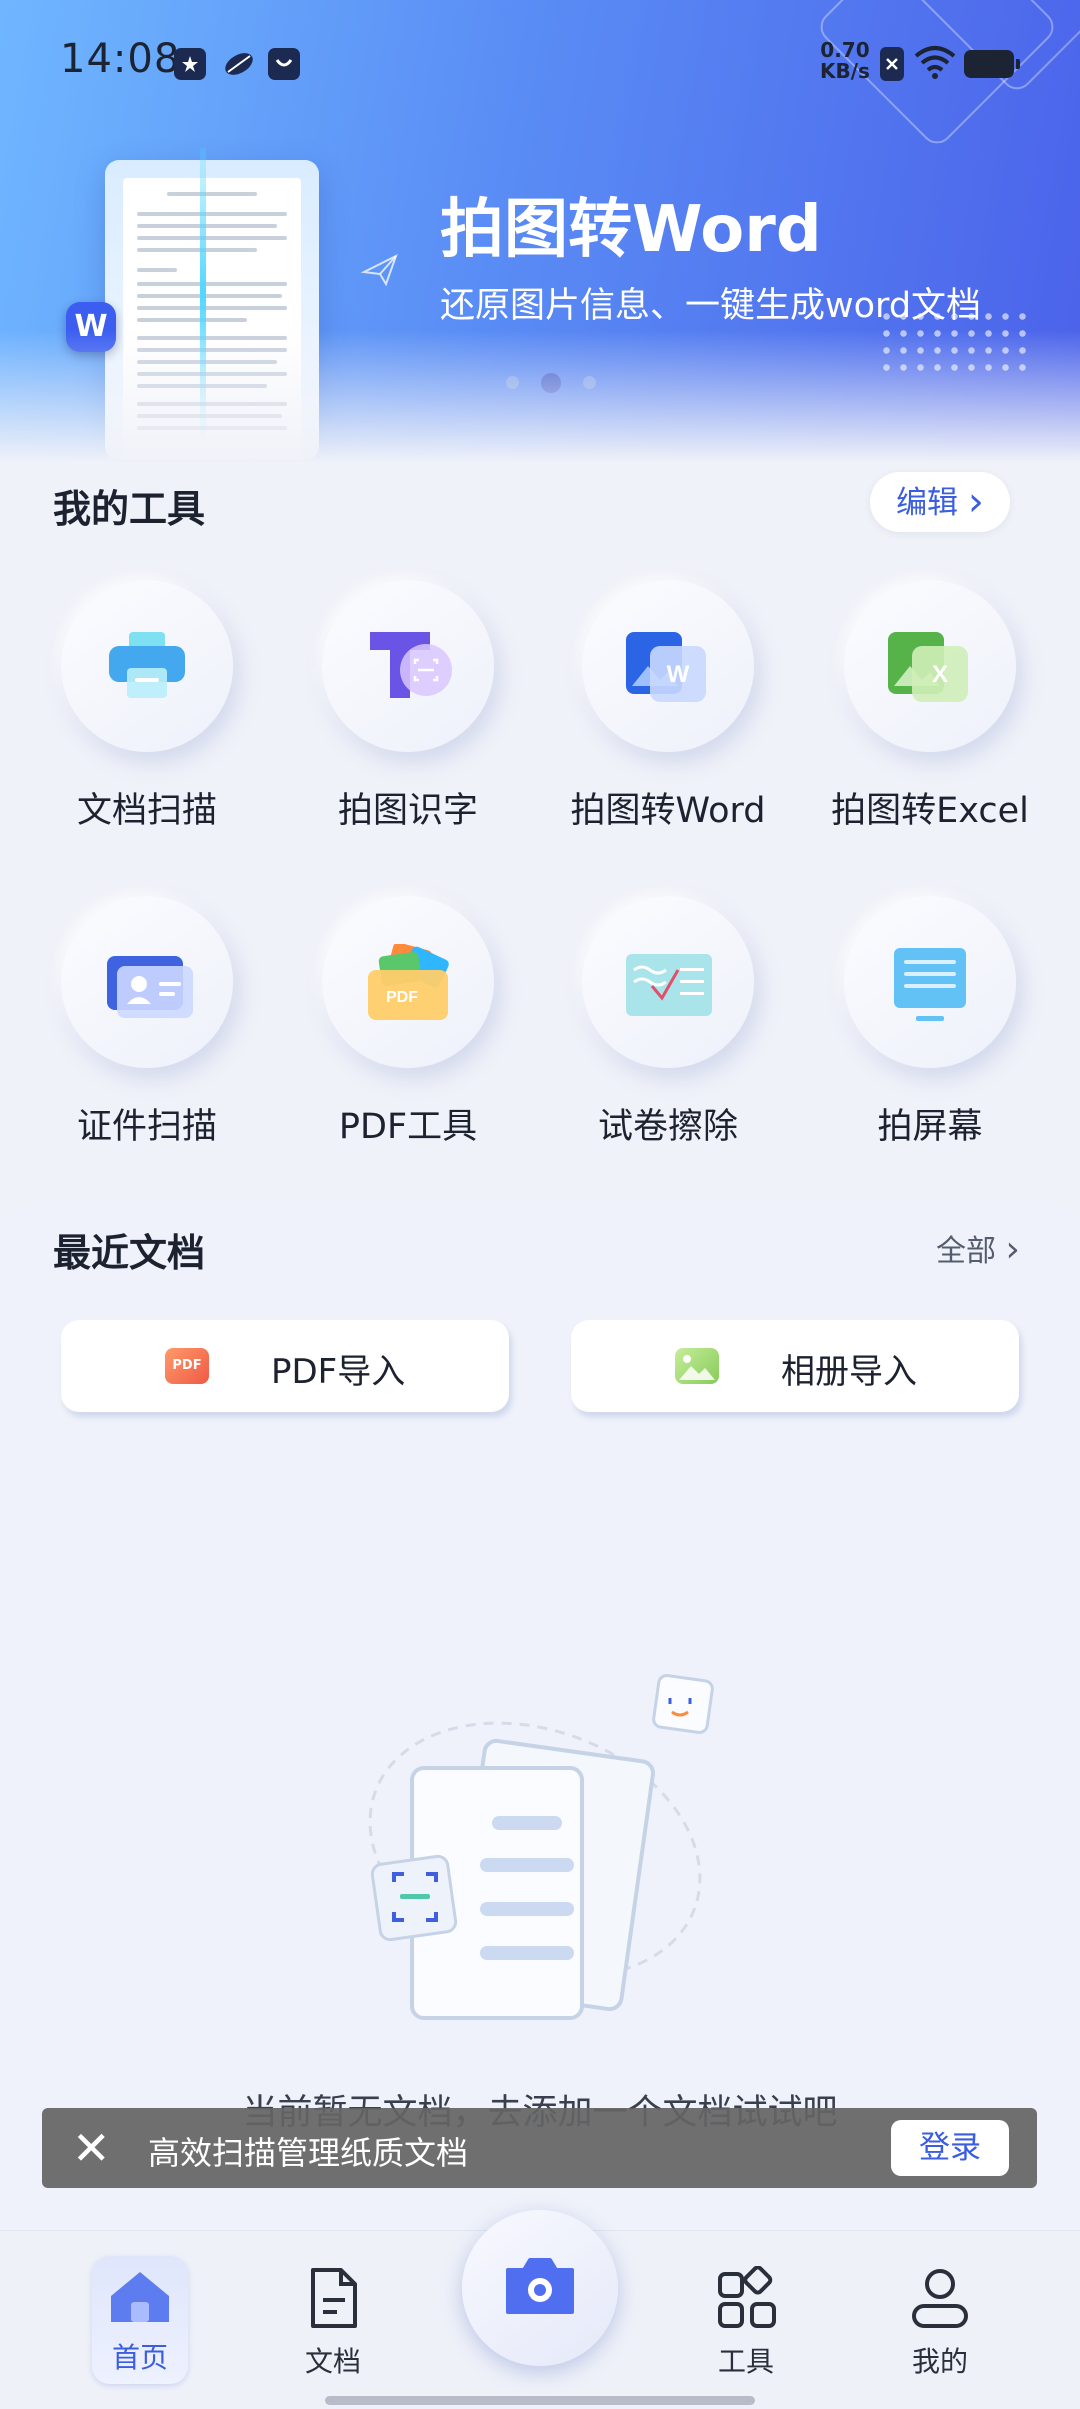  What do you see at coordinates (711, 306) in the screenshot?
I see `banner-subtitle: 还原图片信息、一键生成word文档` at bounding box center [711, 306].